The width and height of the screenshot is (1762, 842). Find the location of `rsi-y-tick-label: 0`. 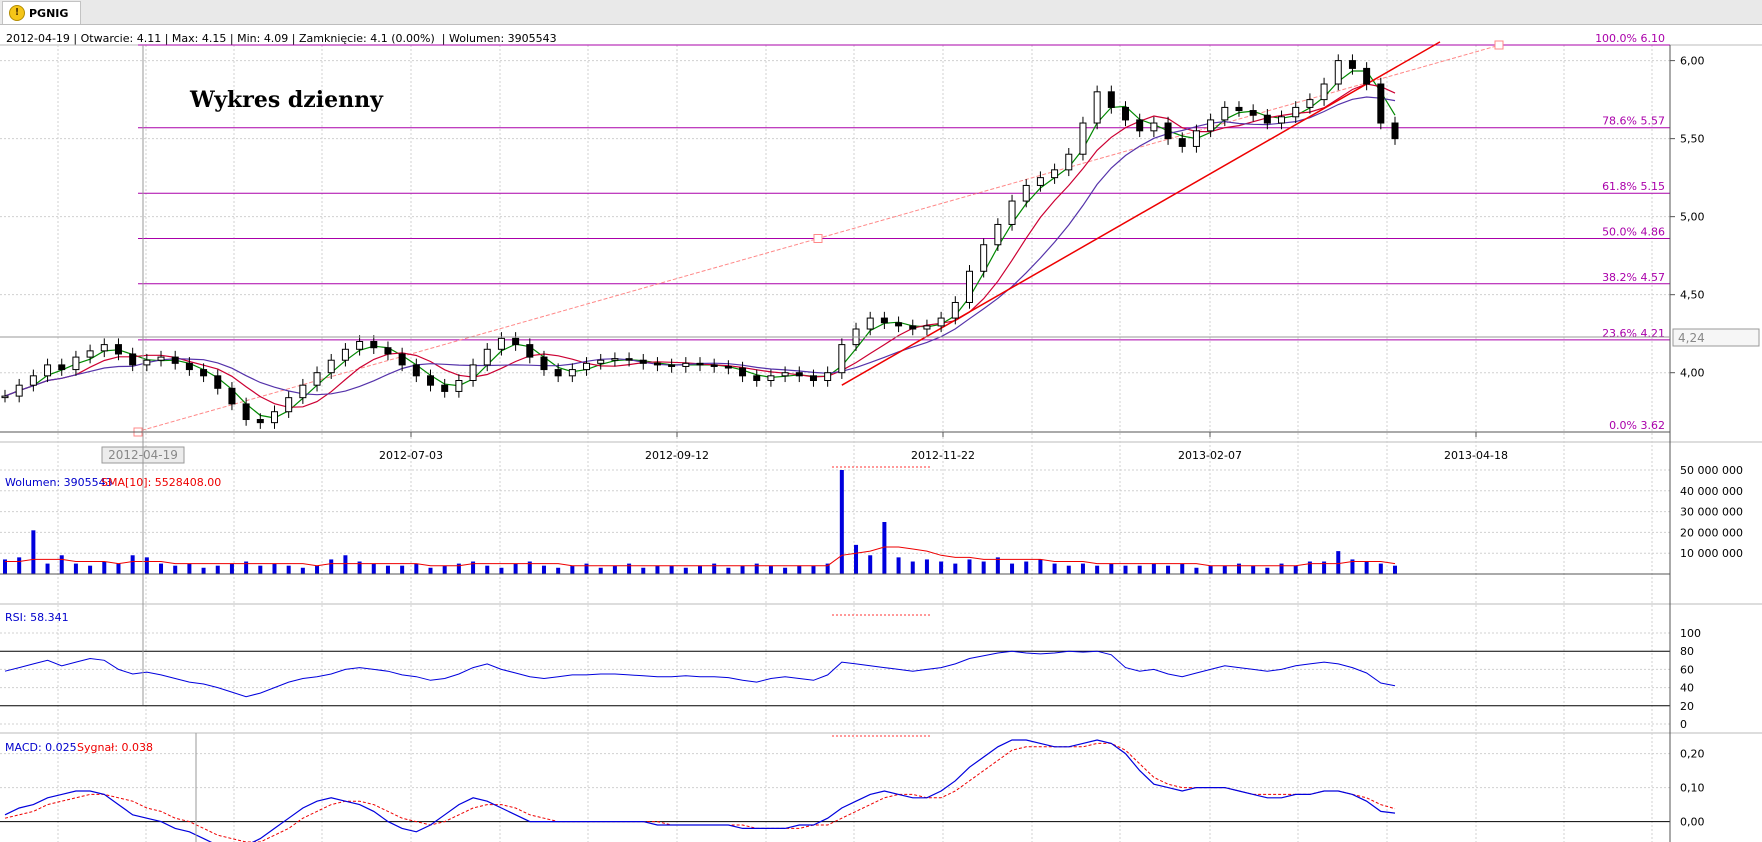

rsi-y-tick-label: 0 is located at coordinates (1683, 724).